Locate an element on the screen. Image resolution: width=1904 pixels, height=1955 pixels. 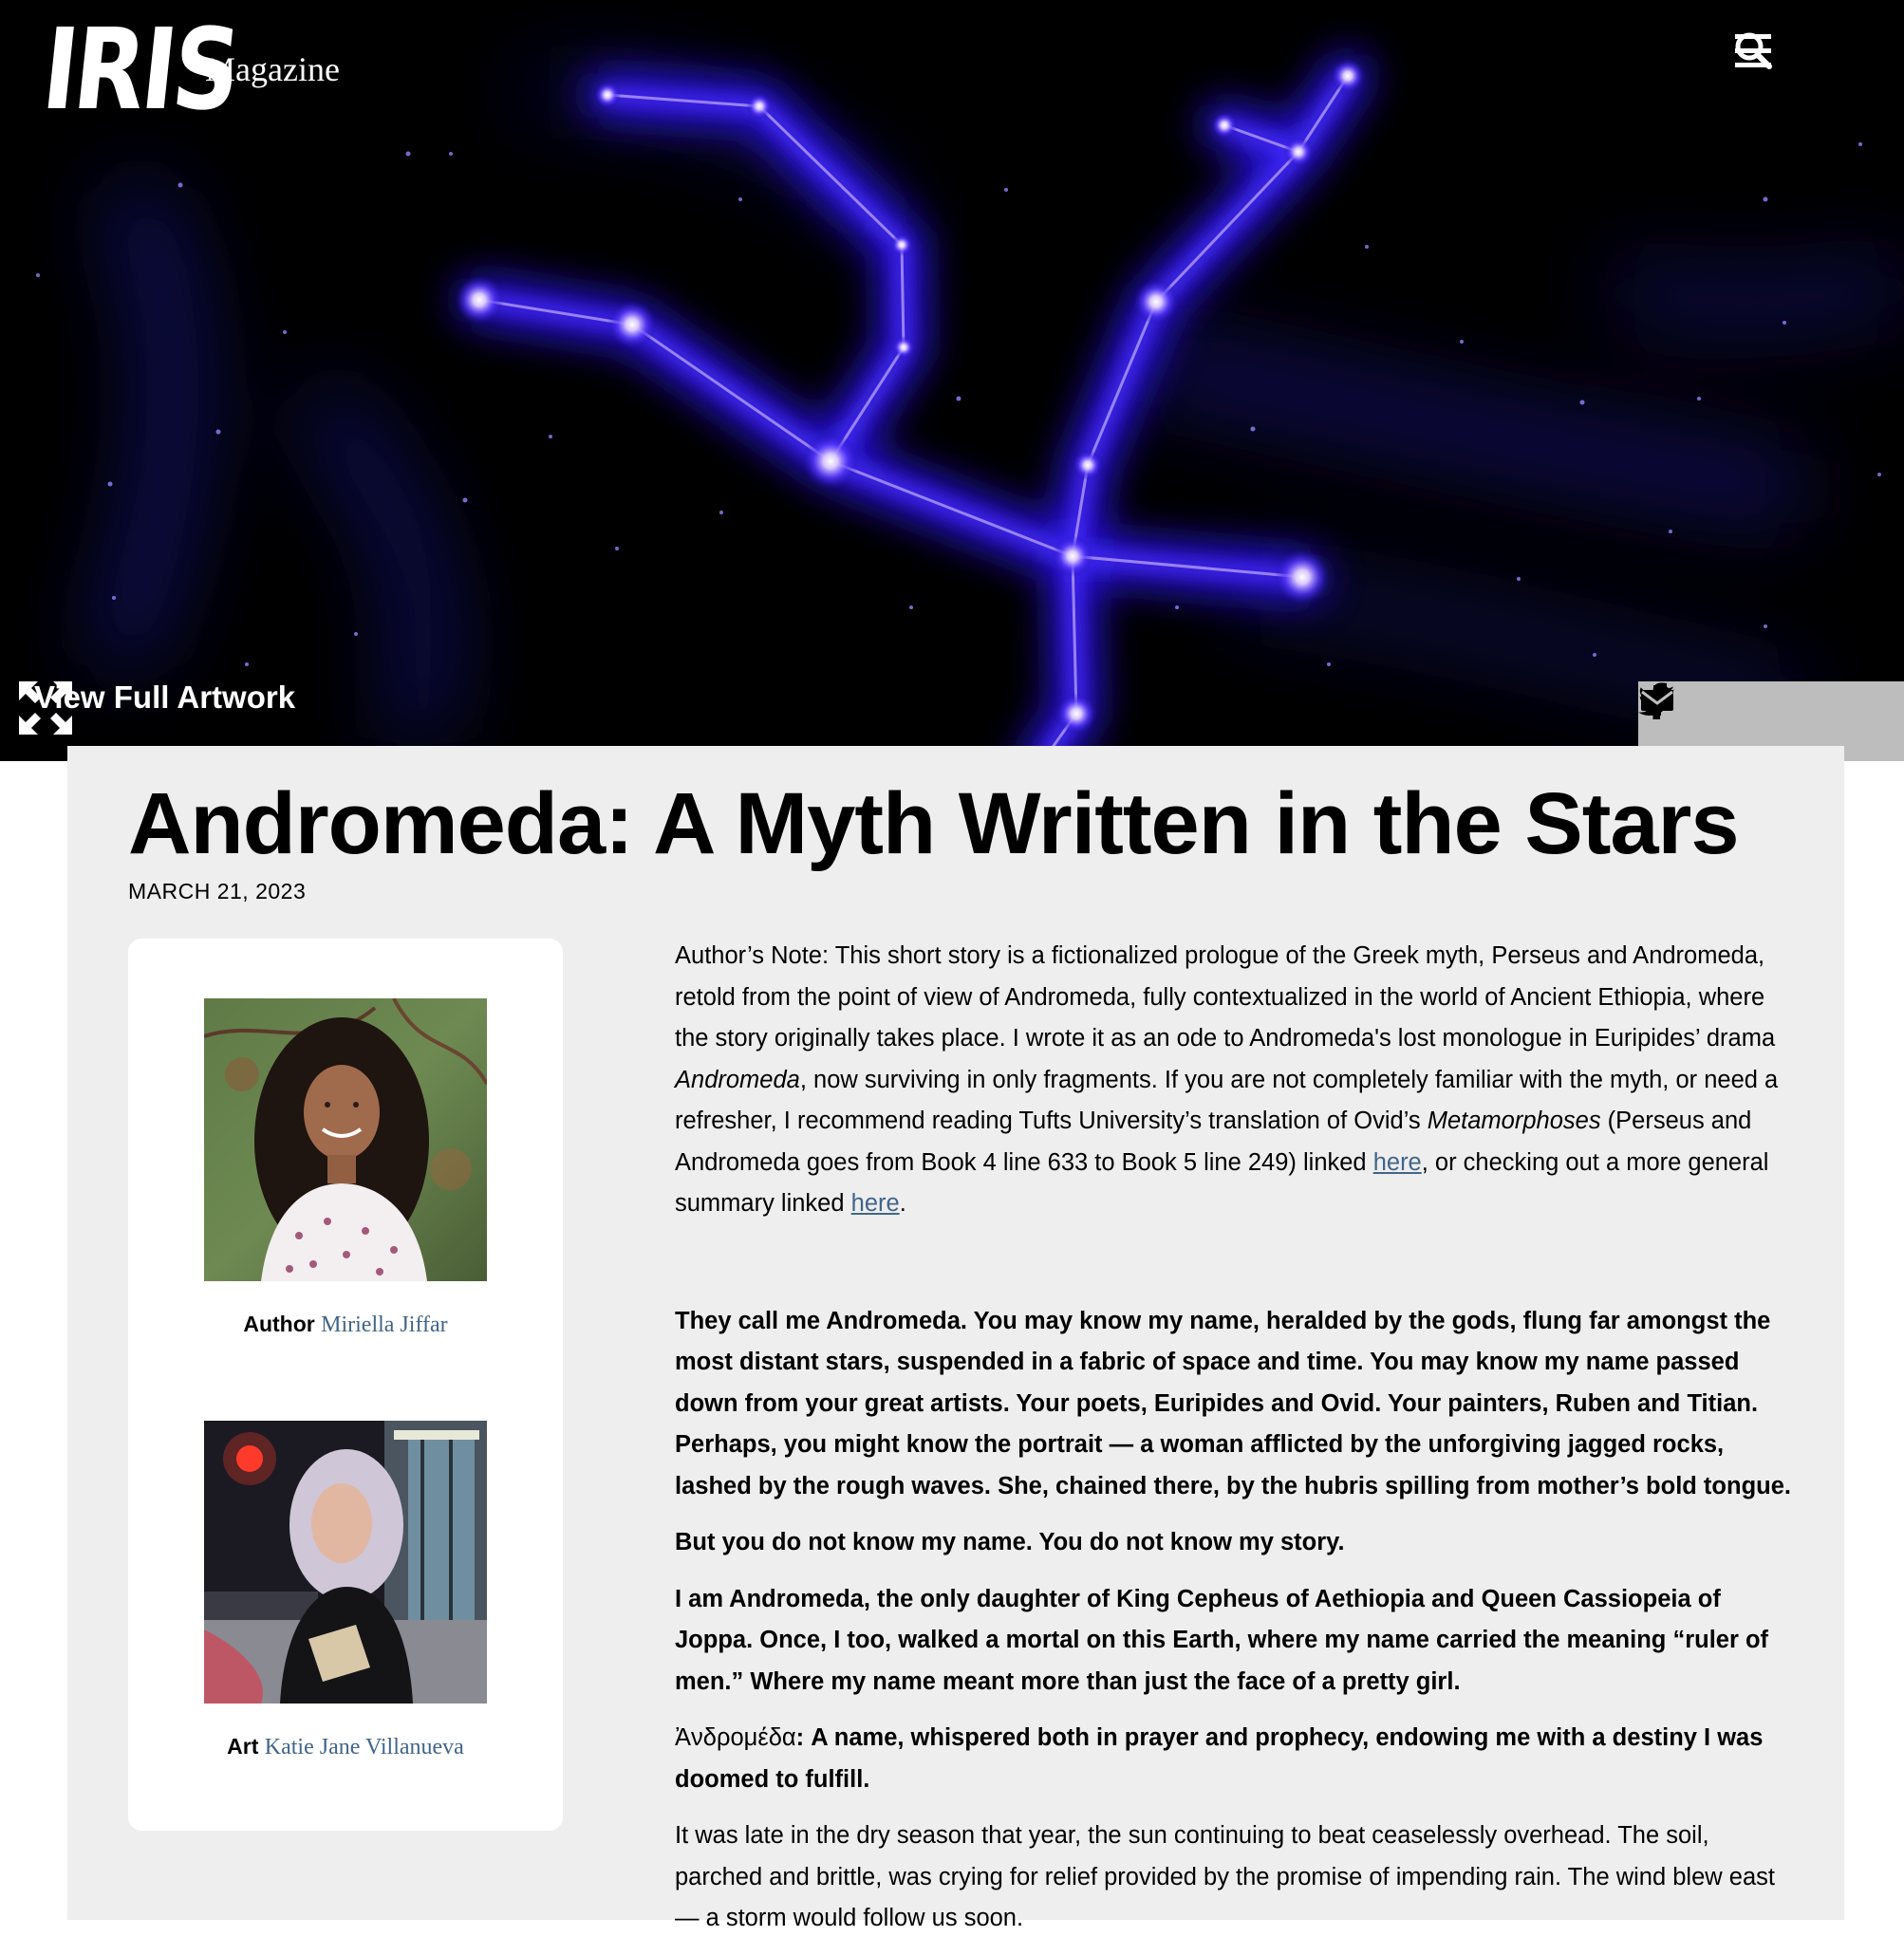
email-icon is located at coordinates (1657, 700).